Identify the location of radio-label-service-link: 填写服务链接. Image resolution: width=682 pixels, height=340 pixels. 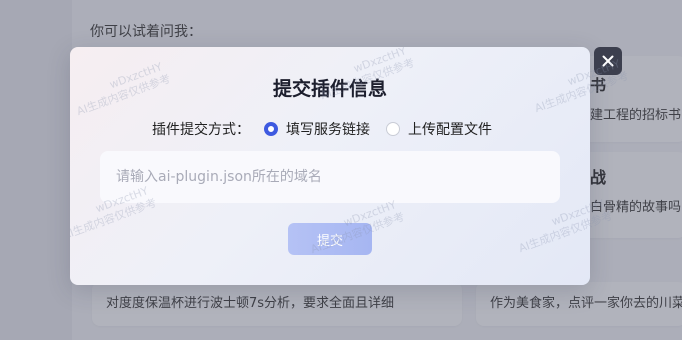
(328, 130).